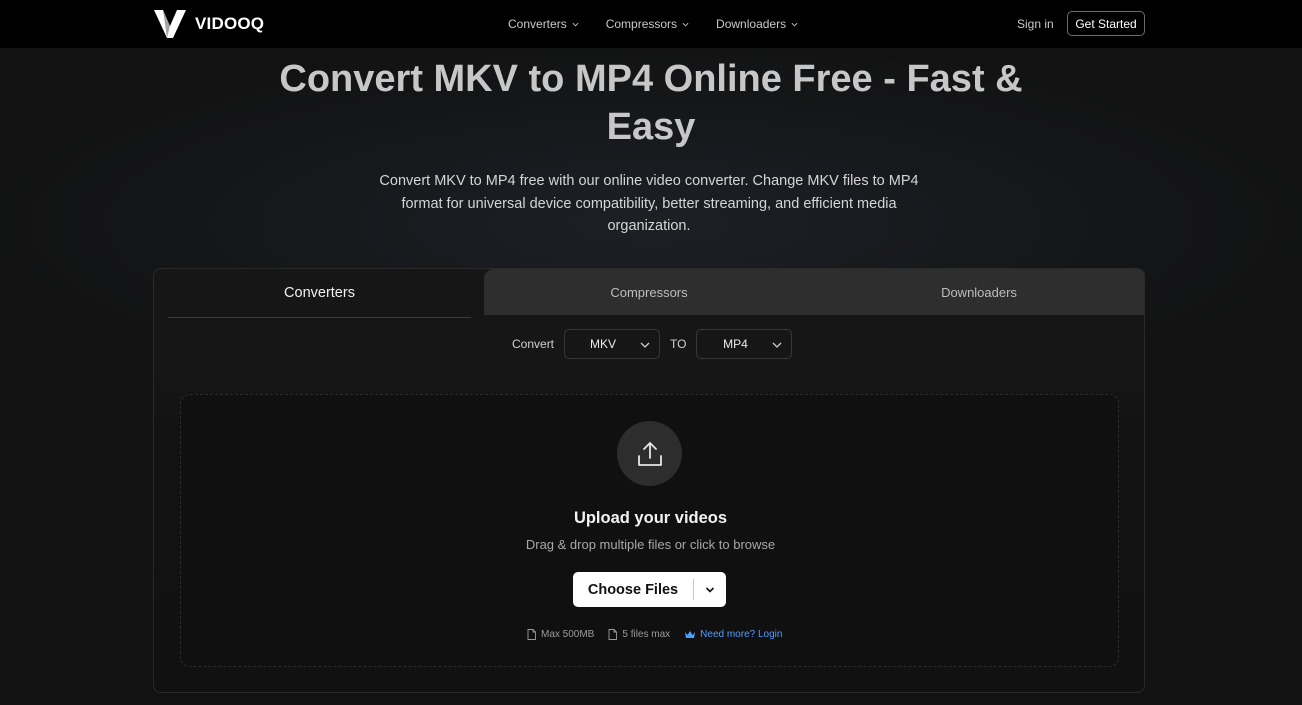 The height and width of the screenshot is (705, 1302). Describe the element at coordinates (533, 344) in the screenshot. I see `convert-label: Convert` at that location.